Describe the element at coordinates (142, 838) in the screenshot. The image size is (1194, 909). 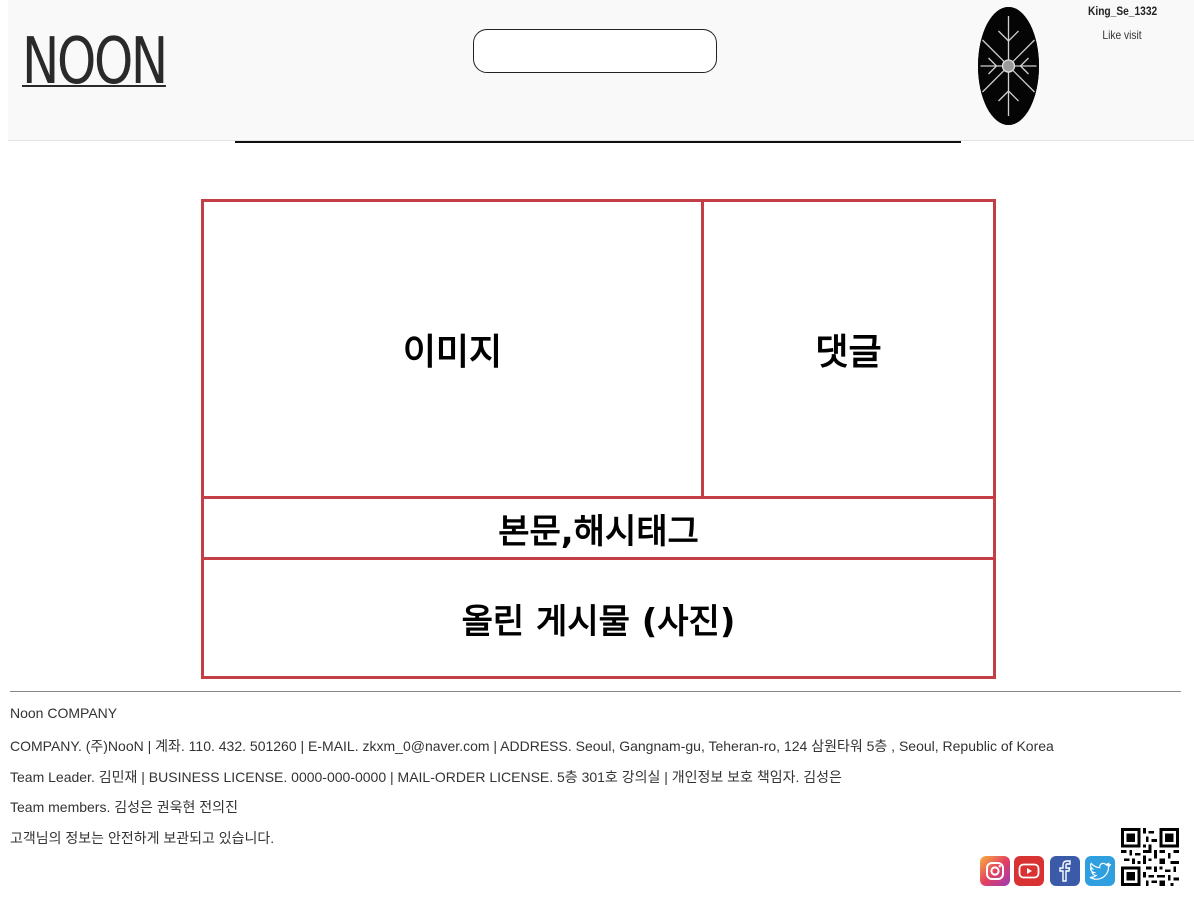
I see `footer-privacy-note: 고객님의 정보는 안전하게 보관되고 있습니다.` at that location.